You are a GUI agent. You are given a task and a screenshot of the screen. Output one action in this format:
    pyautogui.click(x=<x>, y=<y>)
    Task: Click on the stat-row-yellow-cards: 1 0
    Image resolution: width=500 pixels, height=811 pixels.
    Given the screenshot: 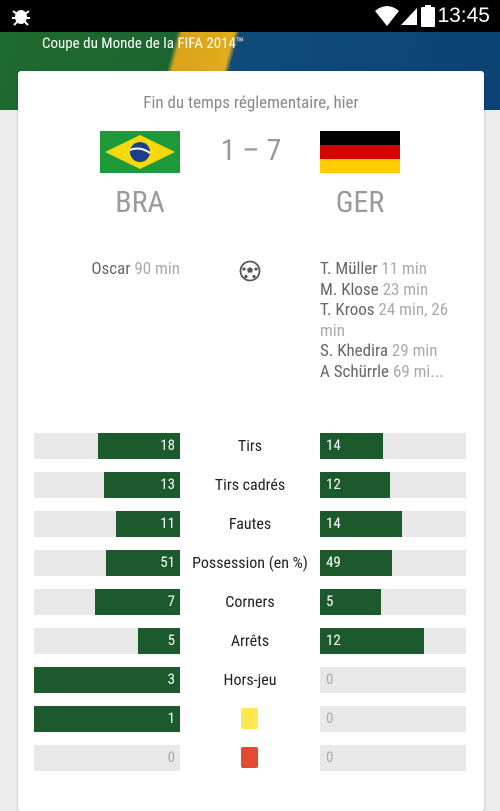 What is the action you would take?
    pyautogui.click(x=251, y=719)
    